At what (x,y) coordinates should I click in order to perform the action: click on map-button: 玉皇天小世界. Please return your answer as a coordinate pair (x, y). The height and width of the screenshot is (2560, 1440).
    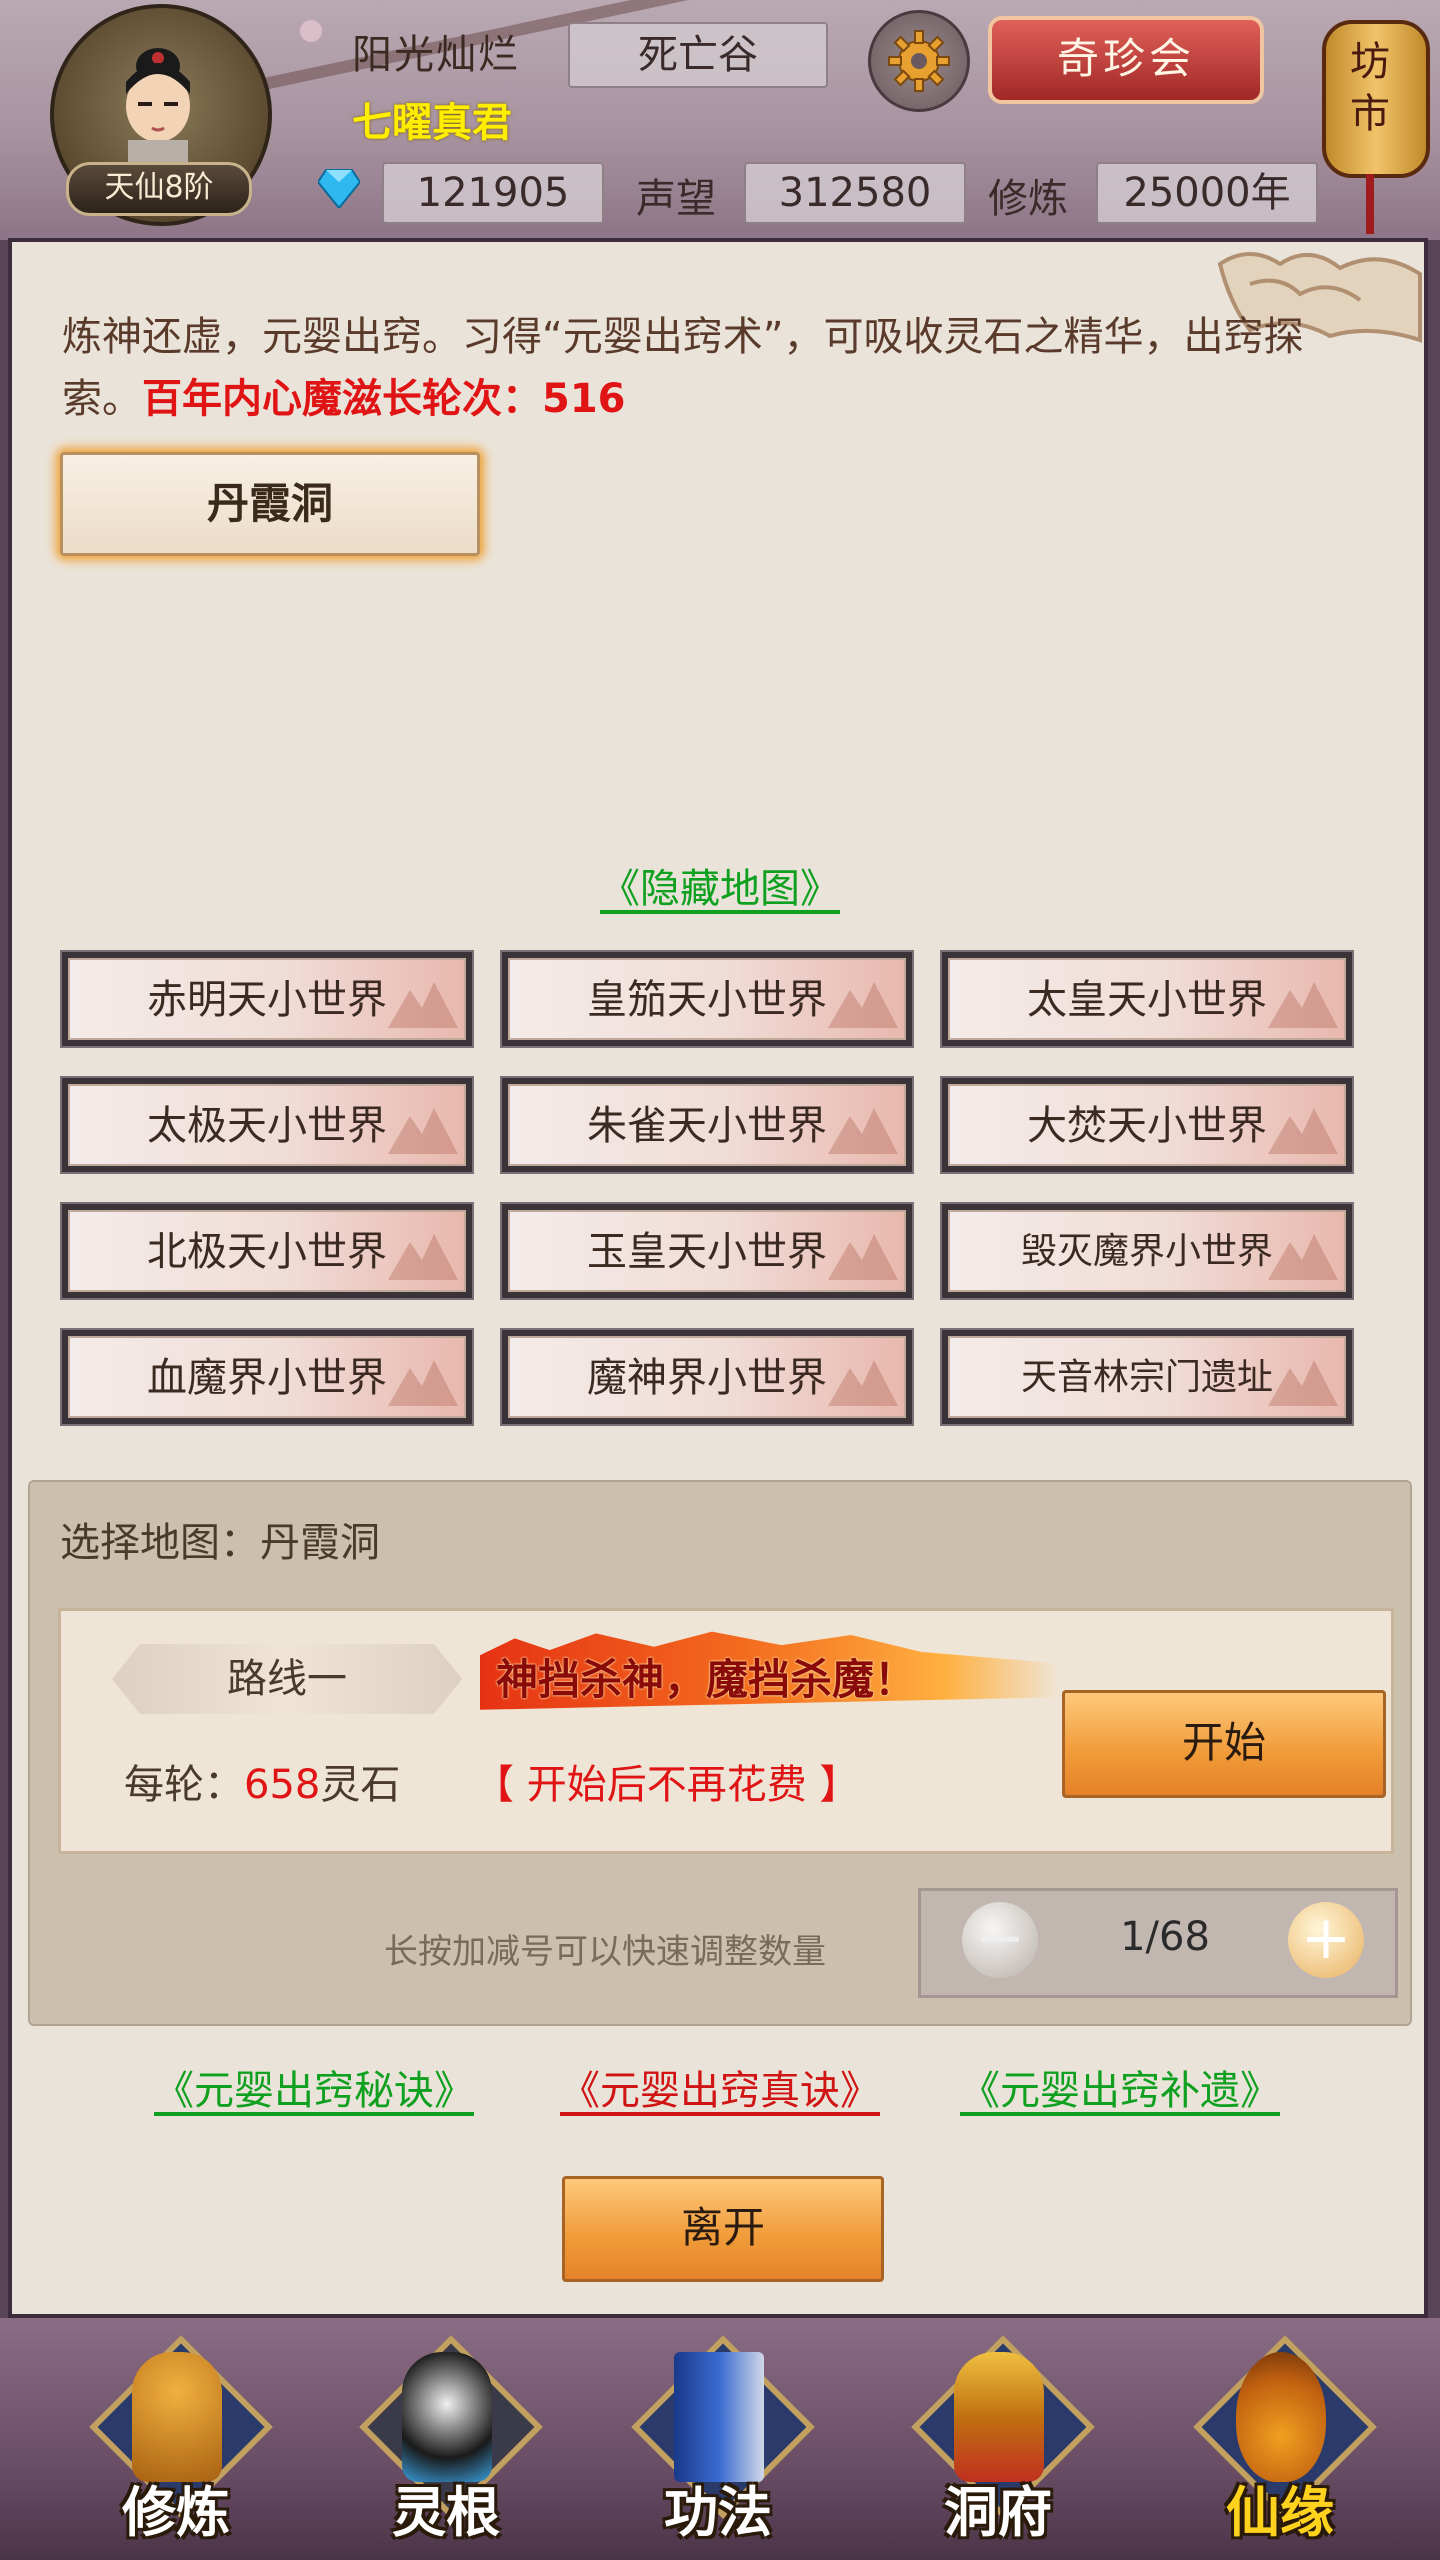
    Looking at the image, I should click on (707, 1251).